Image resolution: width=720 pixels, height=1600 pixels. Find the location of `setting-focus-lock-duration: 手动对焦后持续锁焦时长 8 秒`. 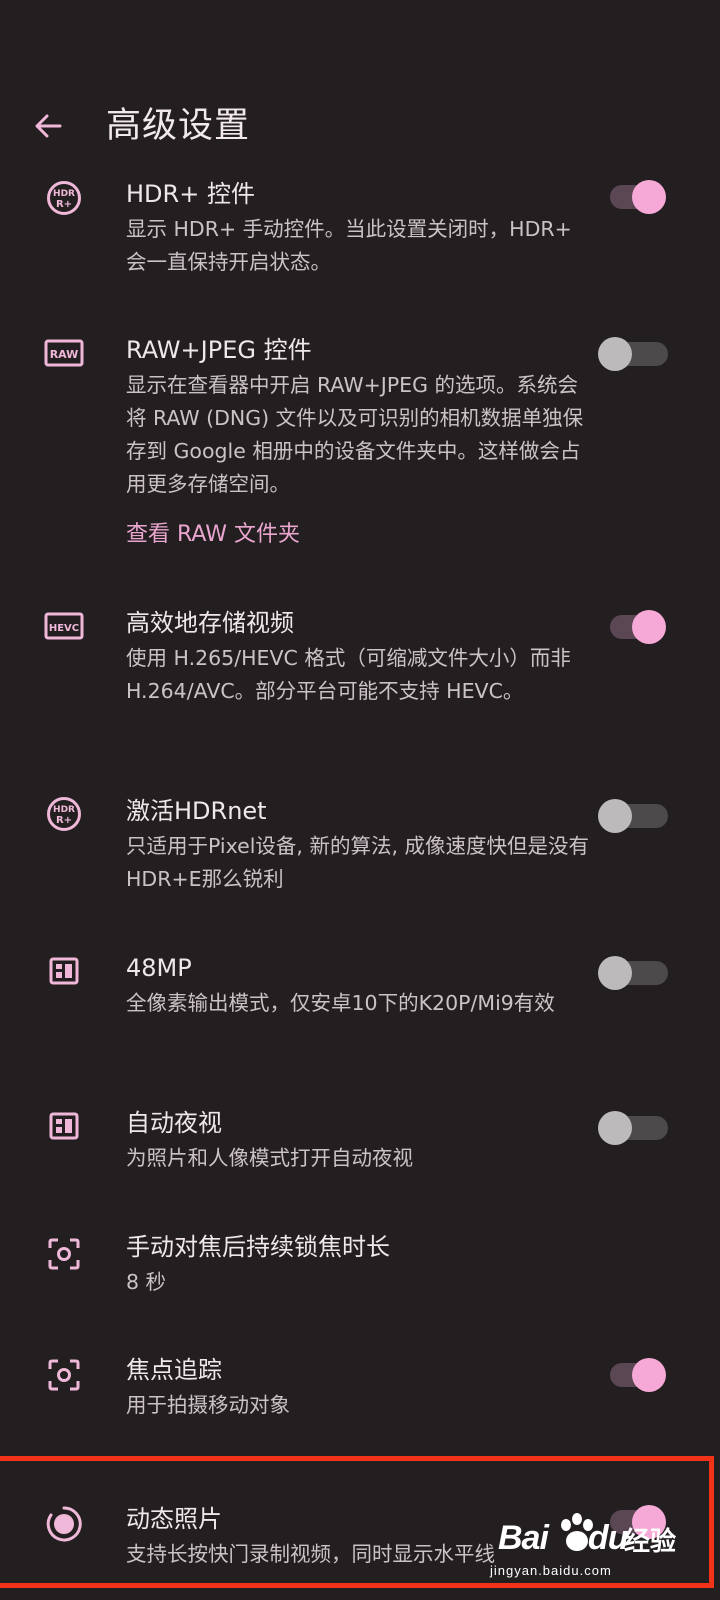

setting-focus-lock-duration: 手动对焦后持续锁焦时长 8 秒 is located at coordinates (360, 1270).